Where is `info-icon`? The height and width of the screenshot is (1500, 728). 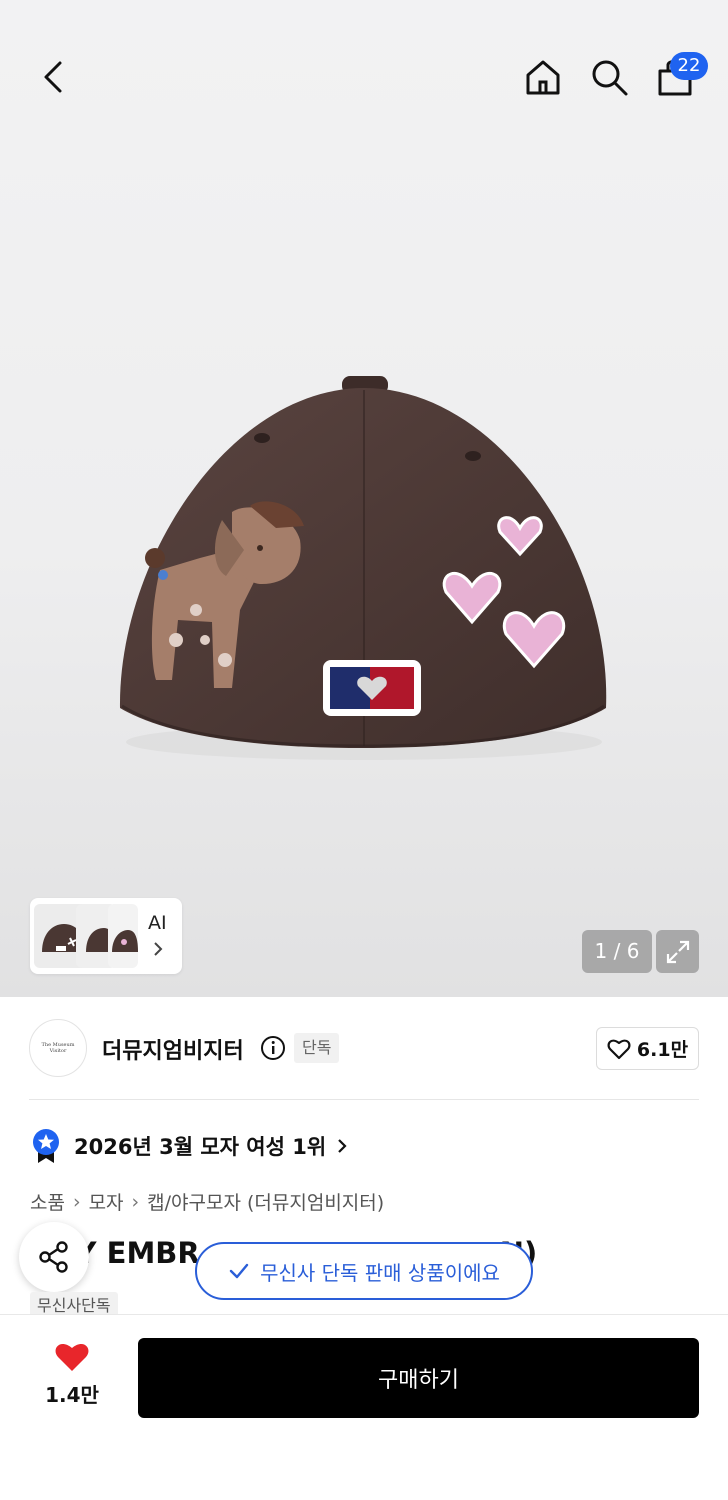 info-icon is located at coordinates (273, 1048).